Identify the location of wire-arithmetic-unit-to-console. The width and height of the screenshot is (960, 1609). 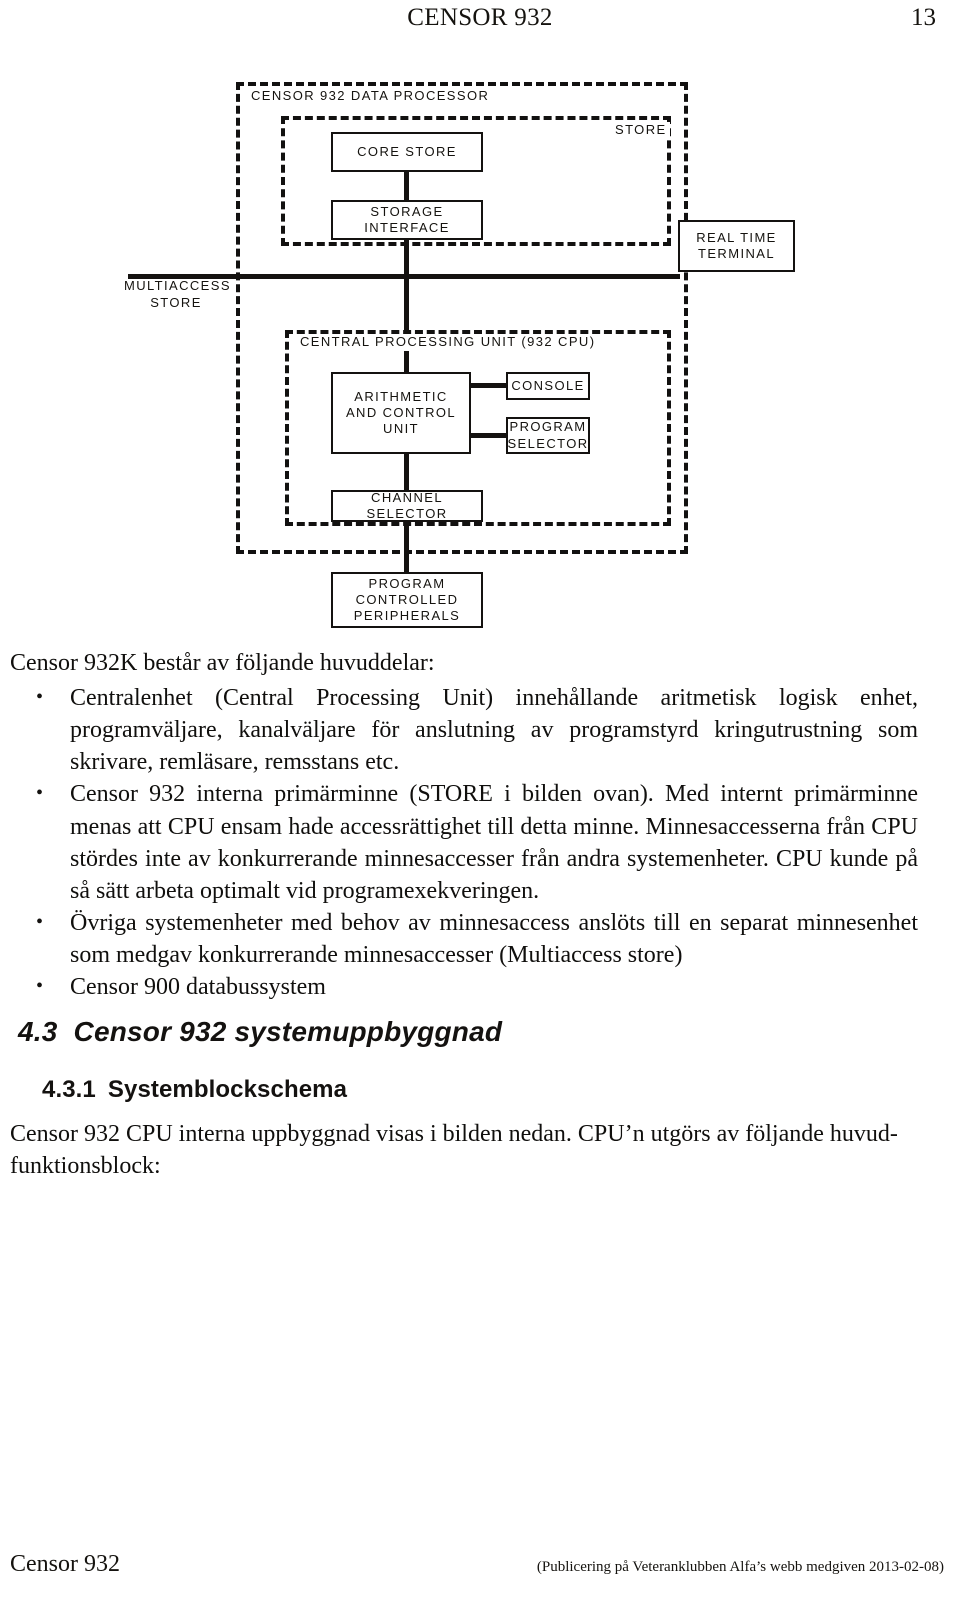
(488, 385).